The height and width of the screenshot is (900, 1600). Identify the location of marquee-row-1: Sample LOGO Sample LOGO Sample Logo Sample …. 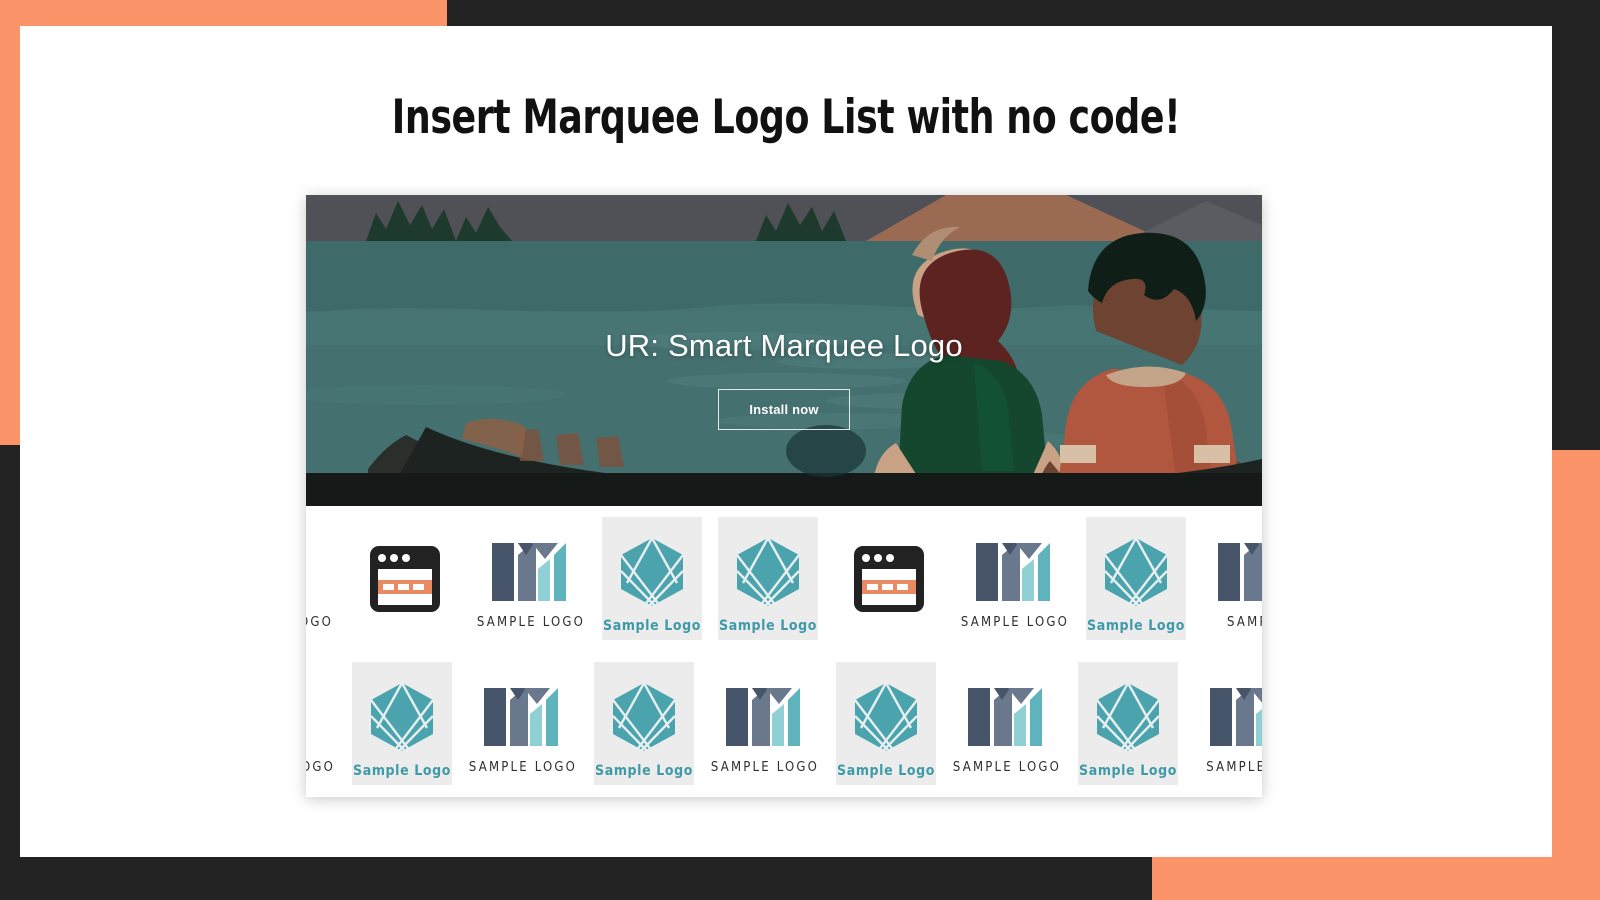
(784, 578).